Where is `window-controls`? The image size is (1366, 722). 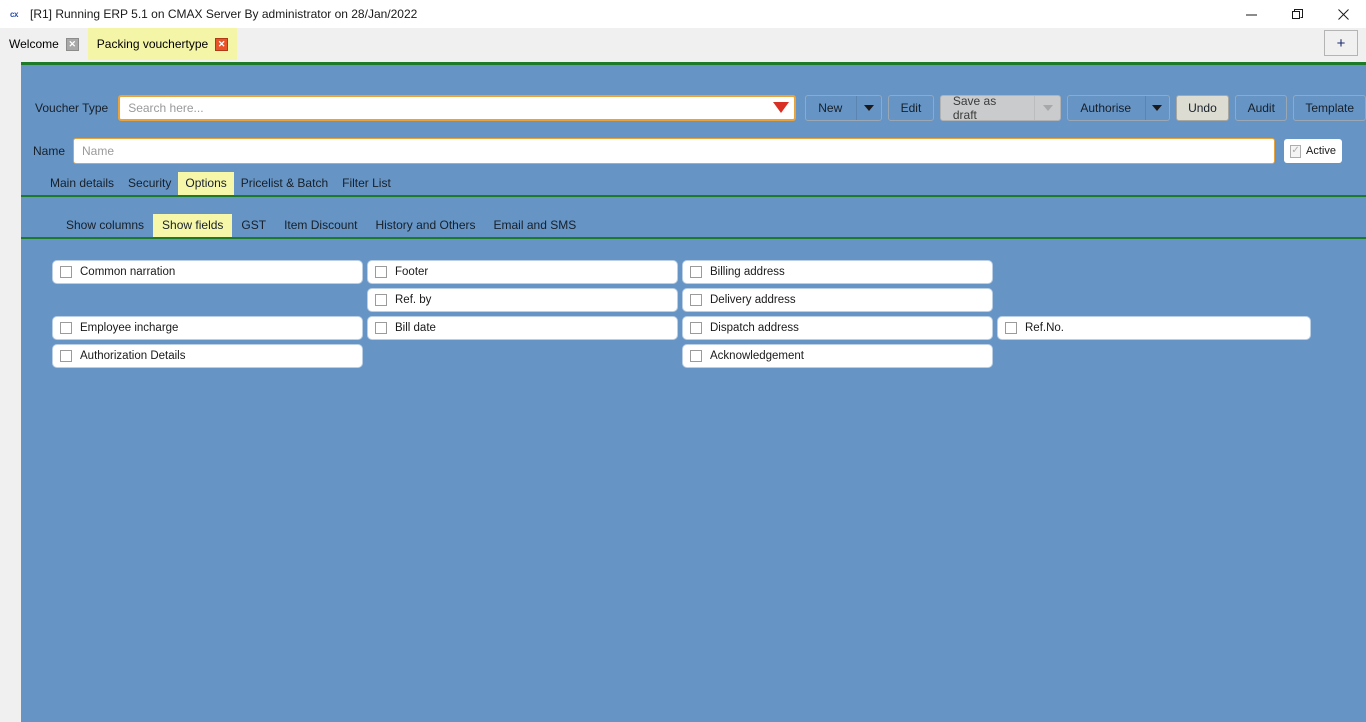
window-controls is located at coordinates (1297, 14).